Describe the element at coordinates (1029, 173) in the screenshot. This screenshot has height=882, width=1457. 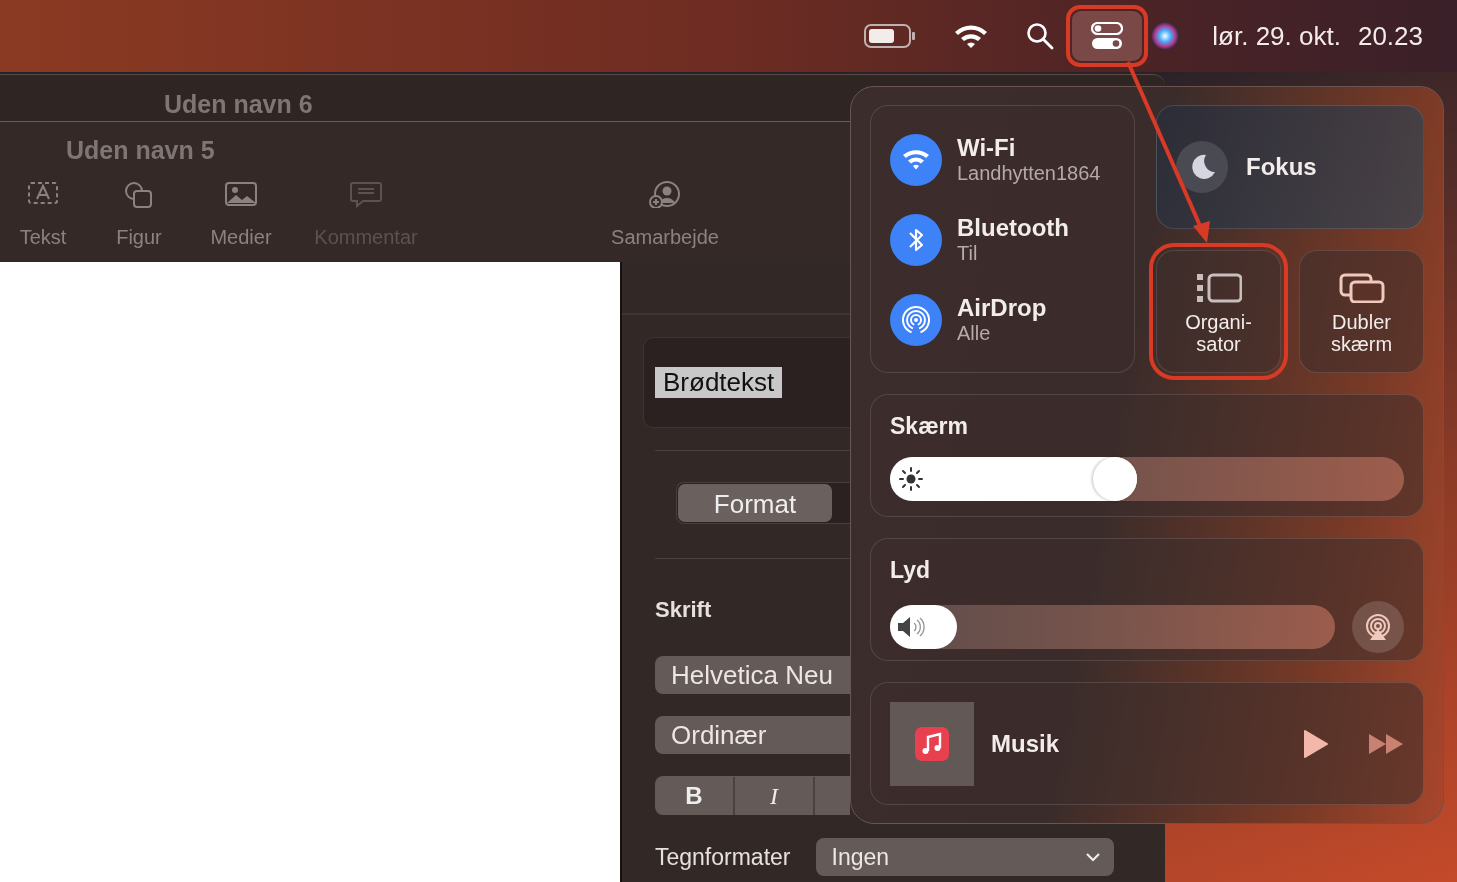
I see `toggle-status: Landhytten1864` at that location.